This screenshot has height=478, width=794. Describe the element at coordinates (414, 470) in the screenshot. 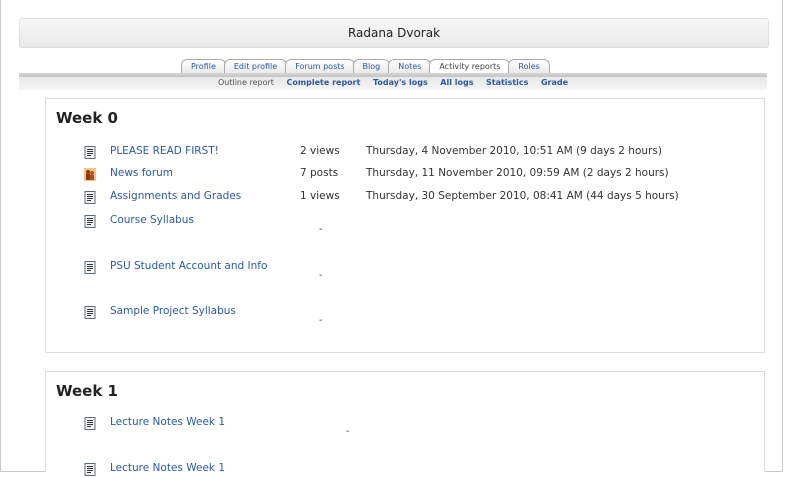

I see `activity-row: Lecture Notes Week 1` at that location.